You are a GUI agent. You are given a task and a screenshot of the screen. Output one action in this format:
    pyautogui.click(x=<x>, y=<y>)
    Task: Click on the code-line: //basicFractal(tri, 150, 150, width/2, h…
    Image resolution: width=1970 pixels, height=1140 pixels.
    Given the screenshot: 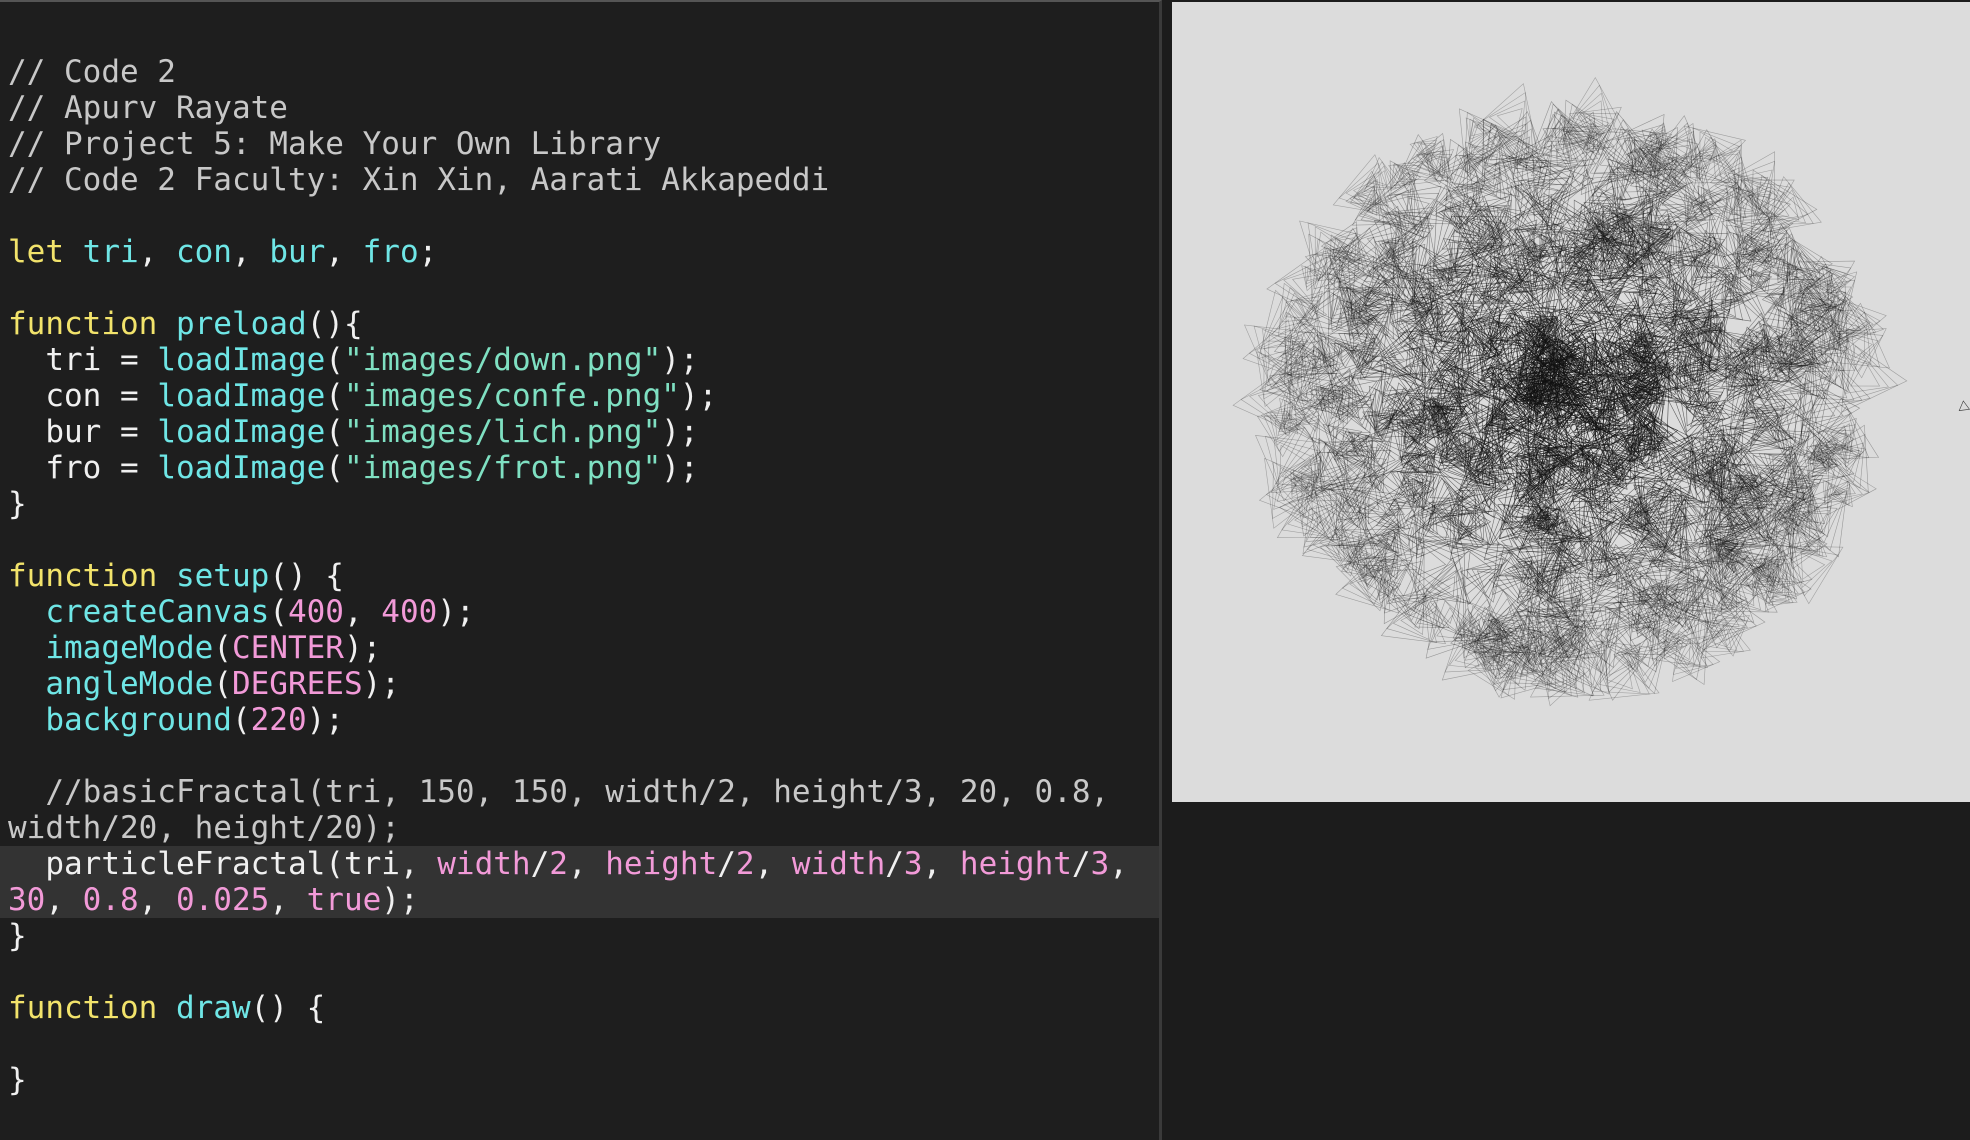 What is the action you would take?
    pyautogui.click(x=583, y=792)
    